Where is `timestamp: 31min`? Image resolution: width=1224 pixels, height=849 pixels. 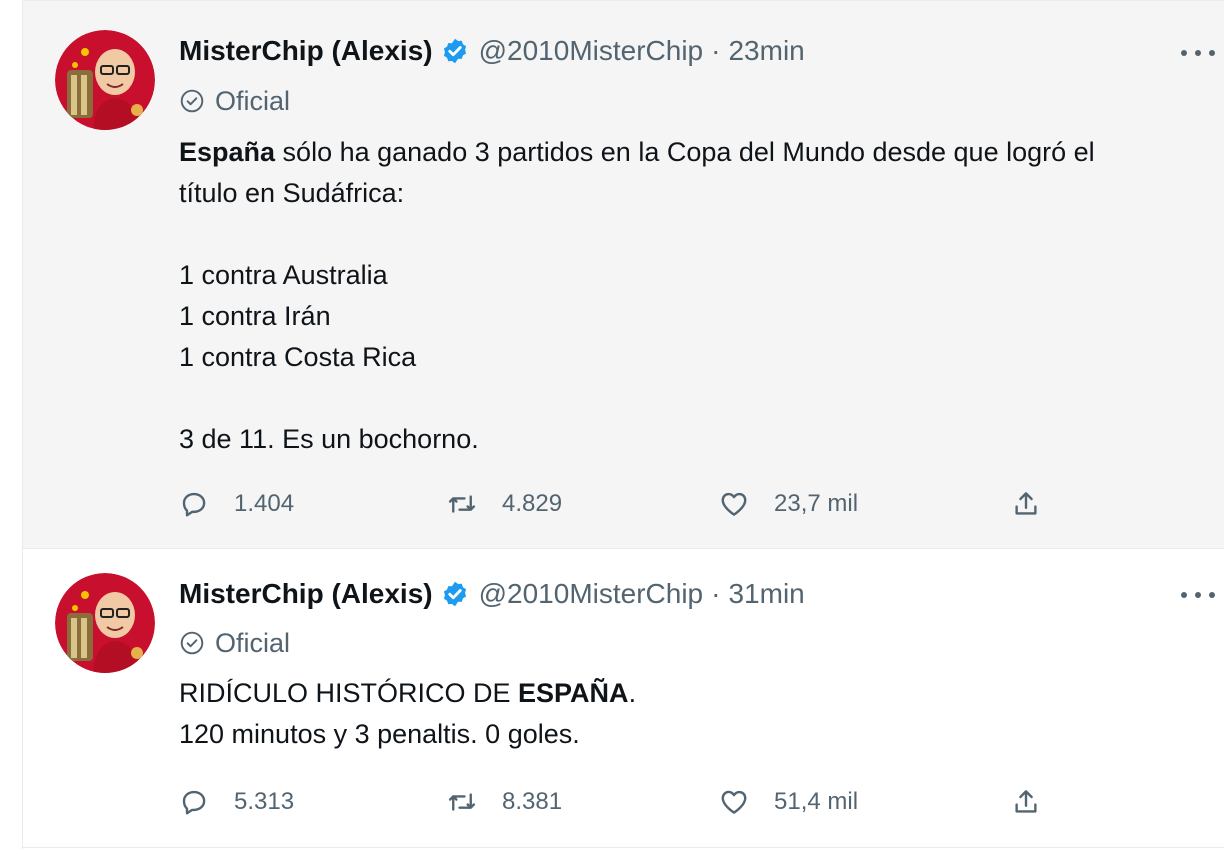
timestamp: 31min is located at coordinates (766, 594).